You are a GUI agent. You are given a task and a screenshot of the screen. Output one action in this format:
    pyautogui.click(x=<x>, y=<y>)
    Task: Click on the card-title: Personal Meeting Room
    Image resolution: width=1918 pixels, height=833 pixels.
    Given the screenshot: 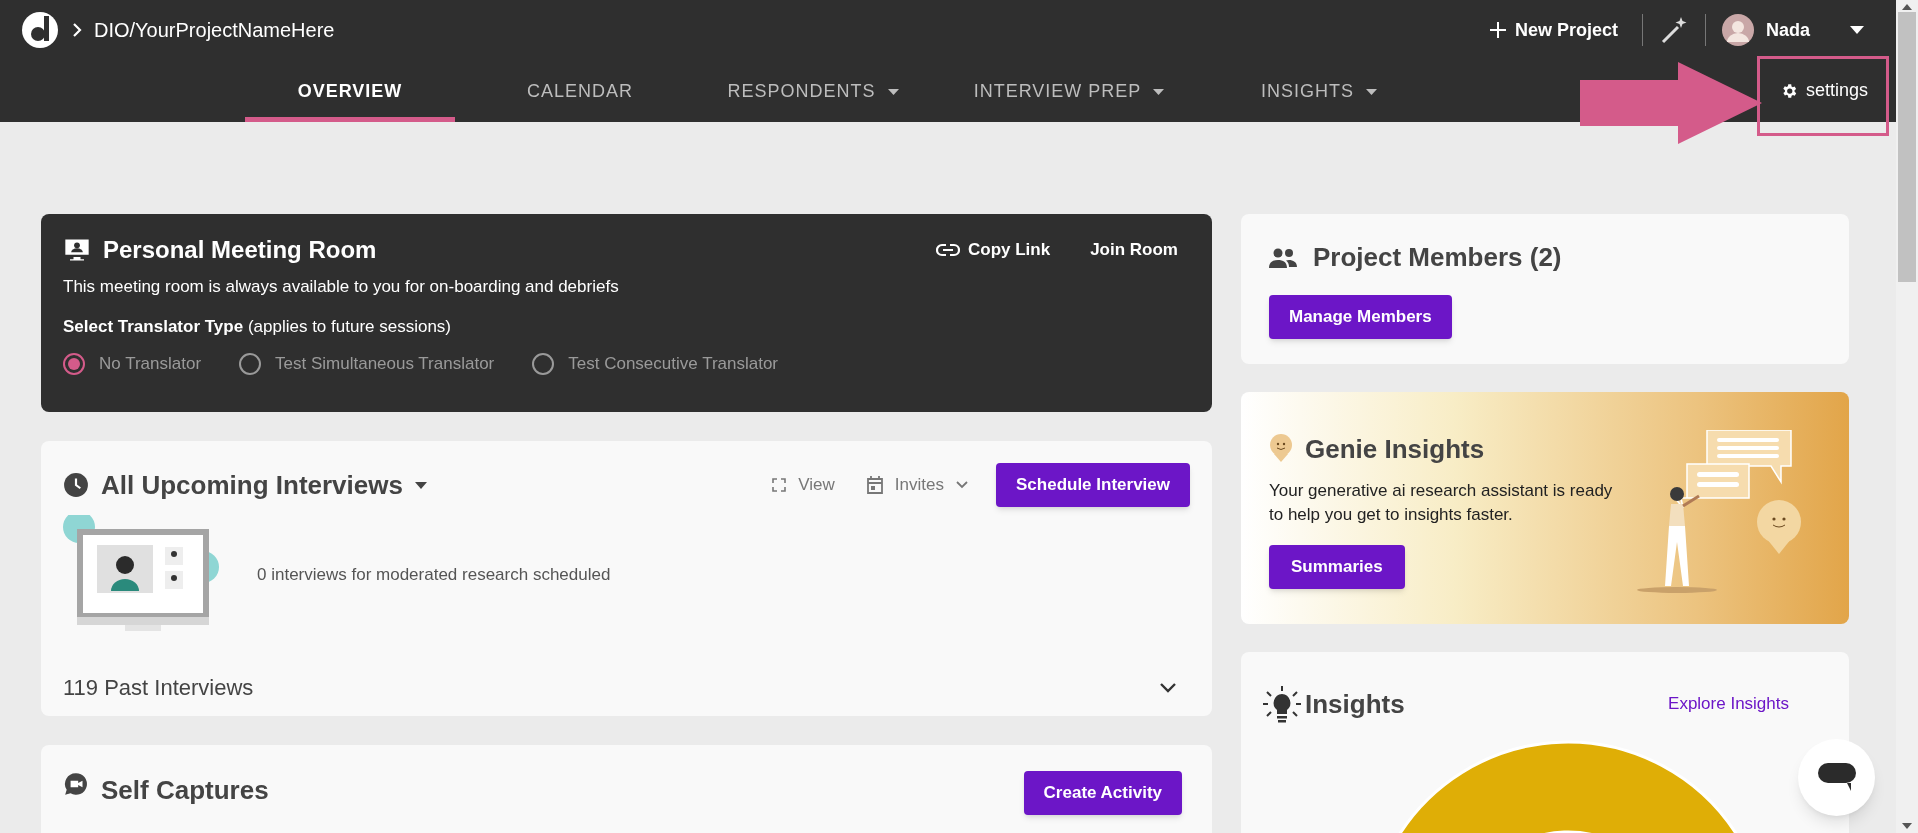 What is the action you would take?
    pyautogui.click(x=240, y=250)
    